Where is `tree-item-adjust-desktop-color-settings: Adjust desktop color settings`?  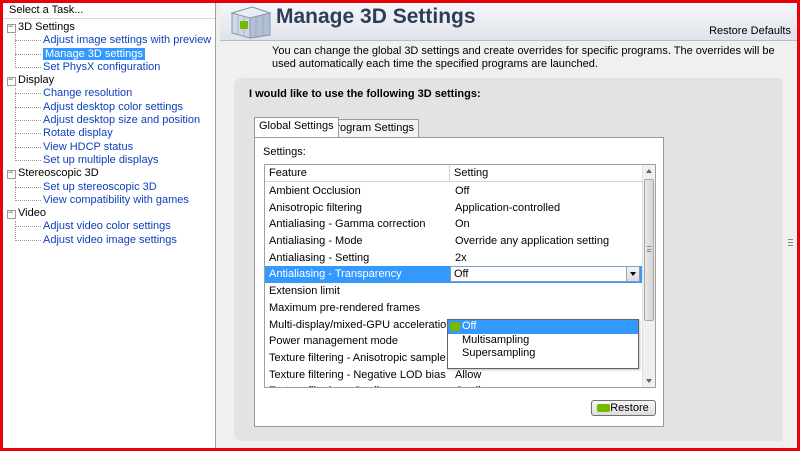
tree-item-adjust-desktop-color-settings: Adjust desktop color settings is located at coordinates (109, 107).